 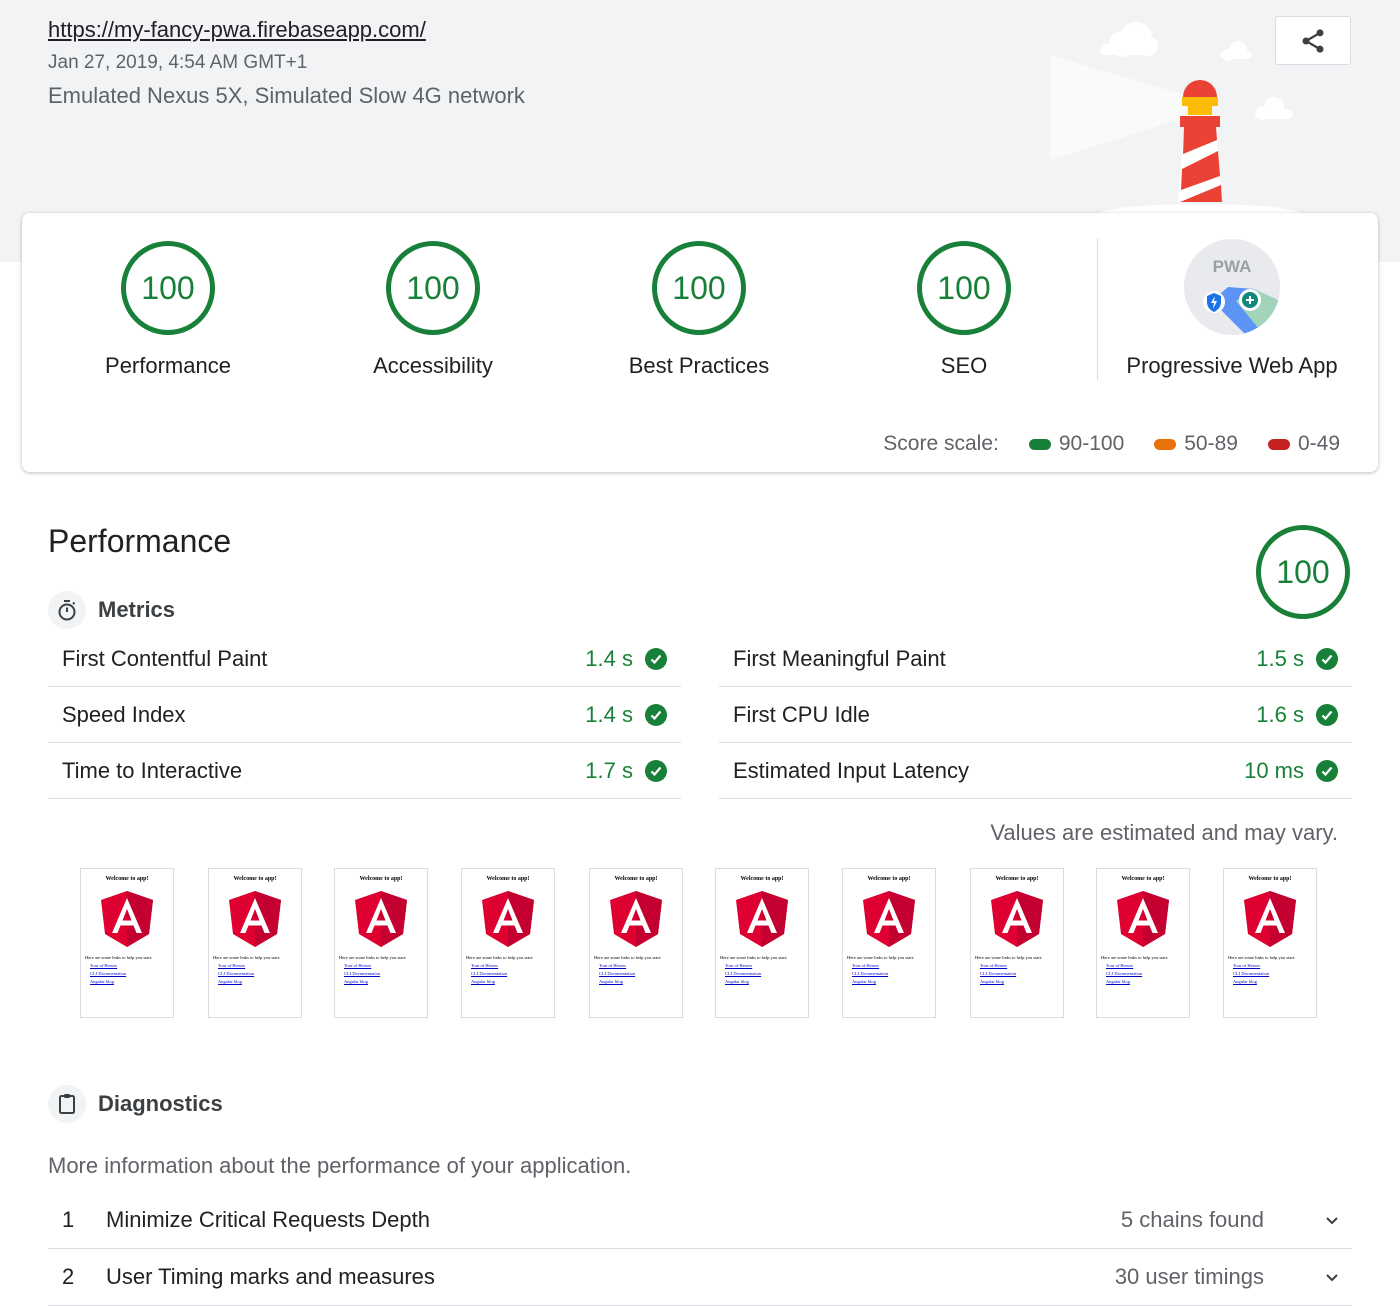 I want to click on gauge-pwa: PWA Progressive Web App, so click(x=1232, y=309).